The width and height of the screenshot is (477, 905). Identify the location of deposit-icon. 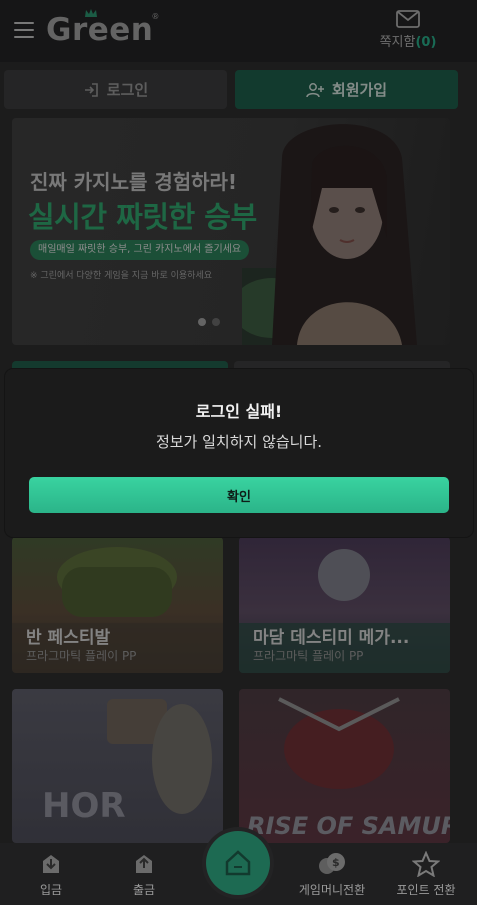
(51, 864).